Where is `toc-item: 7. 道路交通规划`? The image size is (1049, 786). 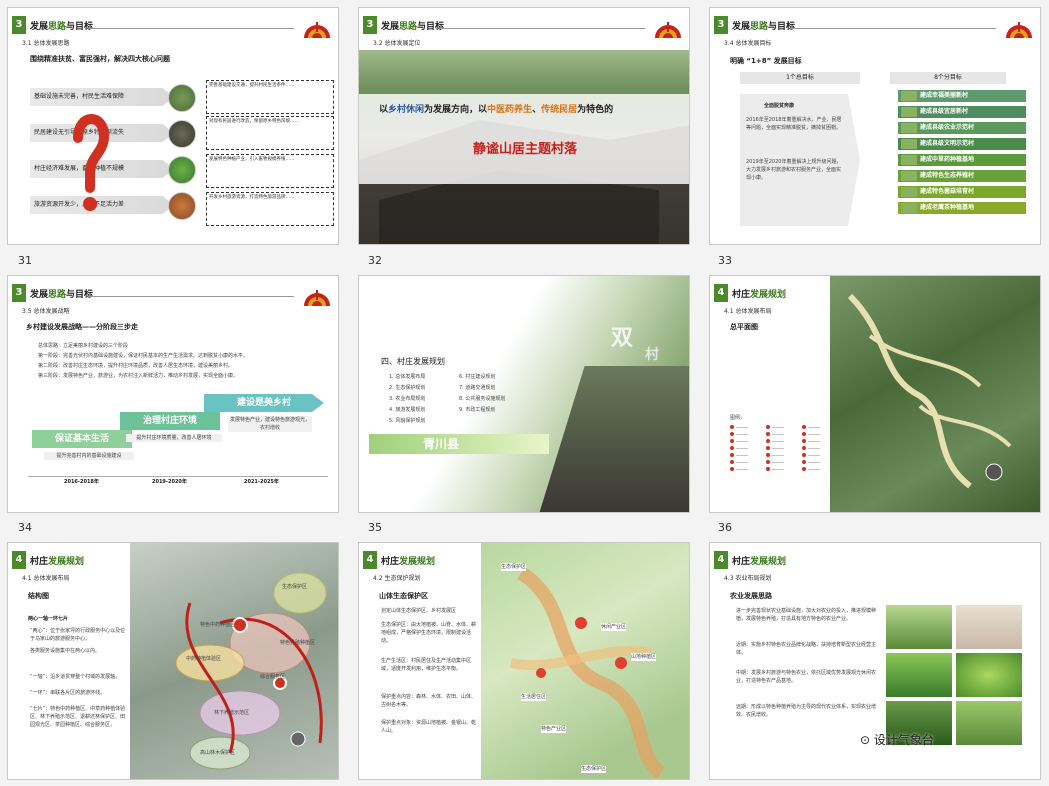
toc-item: 7. 道路交通规划 is located at coordinates (482, 388).